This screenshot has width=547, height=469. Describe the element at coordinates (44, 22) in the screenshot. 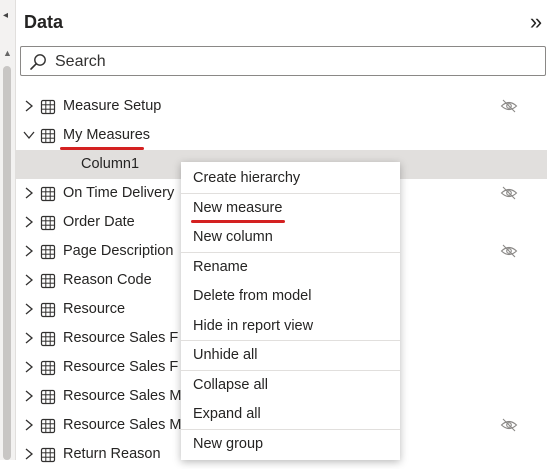

I see `pane-title: Data` at that location.